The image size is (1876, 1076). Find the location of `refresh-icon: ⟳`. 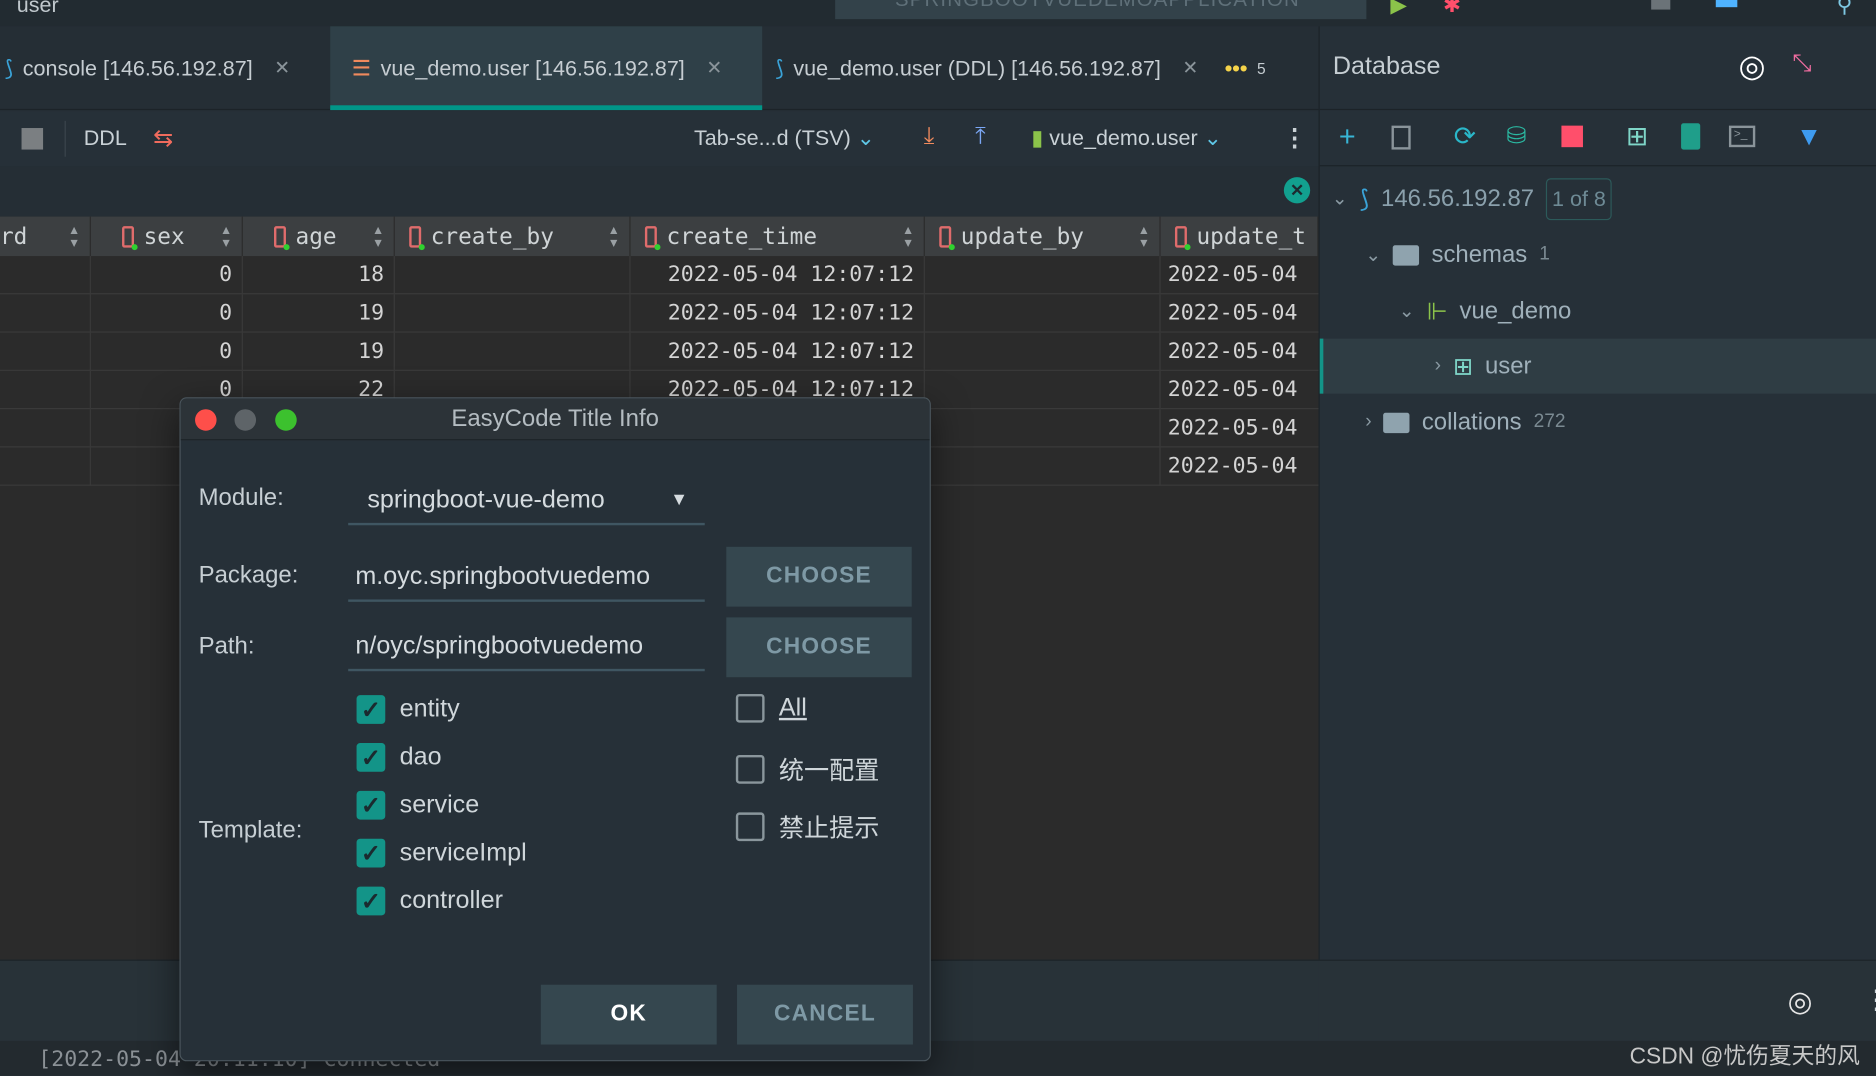

refresh-icon: ⟳ is located at coordinates (1465, 136).